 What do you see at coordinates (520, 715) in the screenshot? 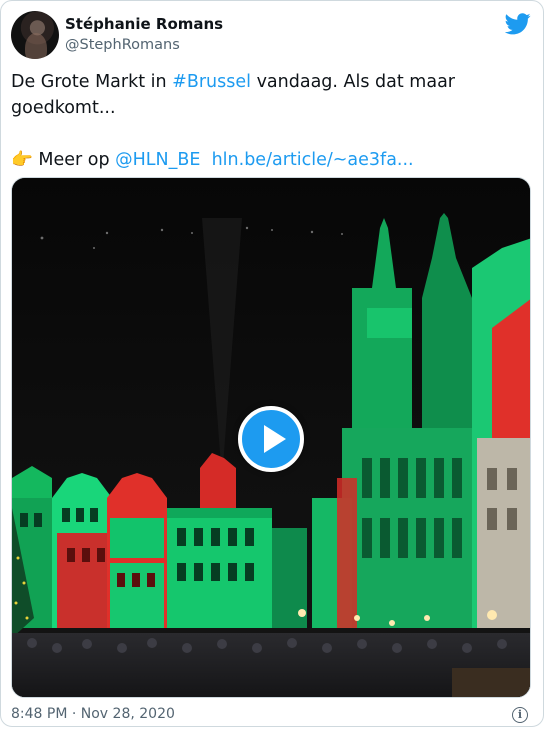
I see `info-icon: i` at bounding box center [520, 715].